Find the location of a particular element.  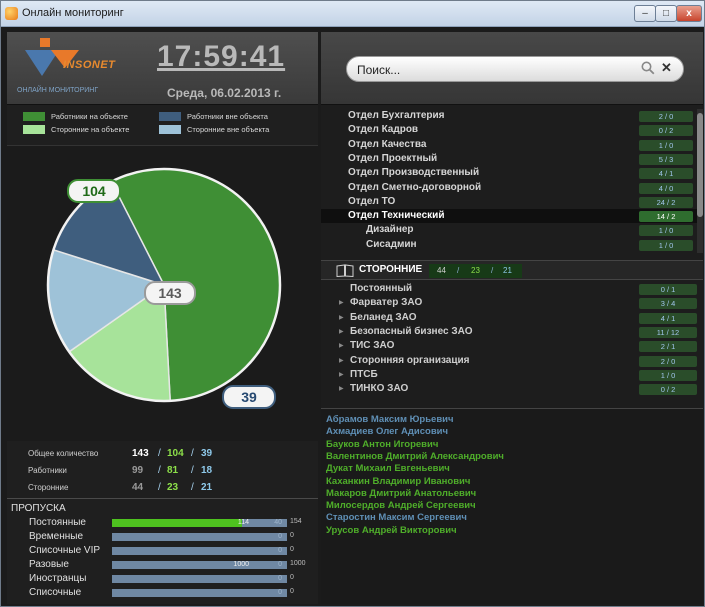

pie-callout-center: 143 is located at coordinates (170, 293).